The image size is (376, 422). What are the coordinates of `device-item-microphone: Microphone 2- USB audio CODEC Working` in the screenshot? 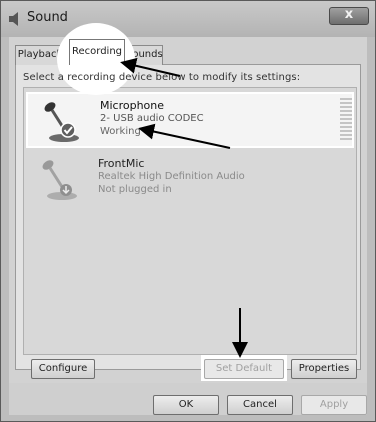 It's located at (190, 120).